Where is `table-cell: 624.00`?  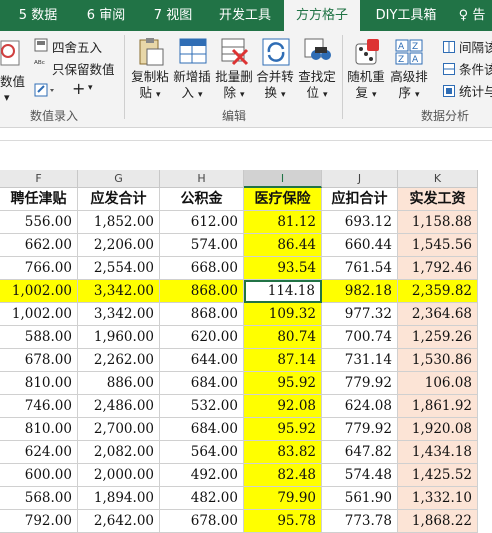 table-cell: 624.00 is located at coordinates (39, 452).